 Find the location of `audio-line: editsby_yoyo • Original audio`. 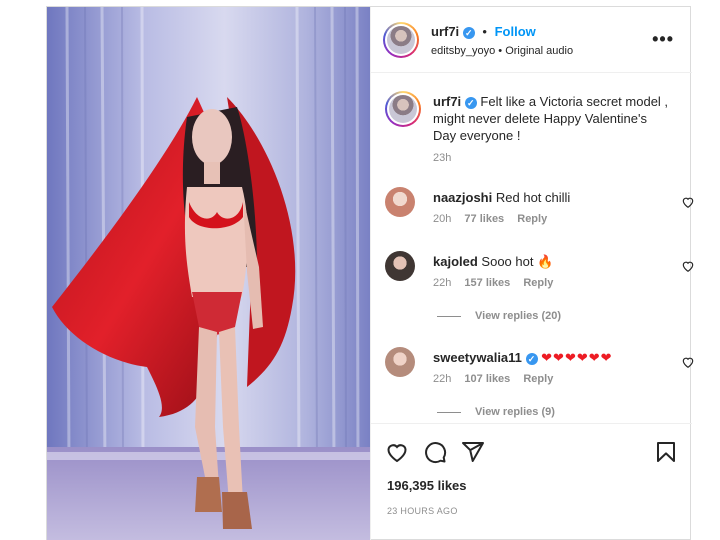

audio-line: editsby_yoyo • Original audio is located at coordinates (502, 51).